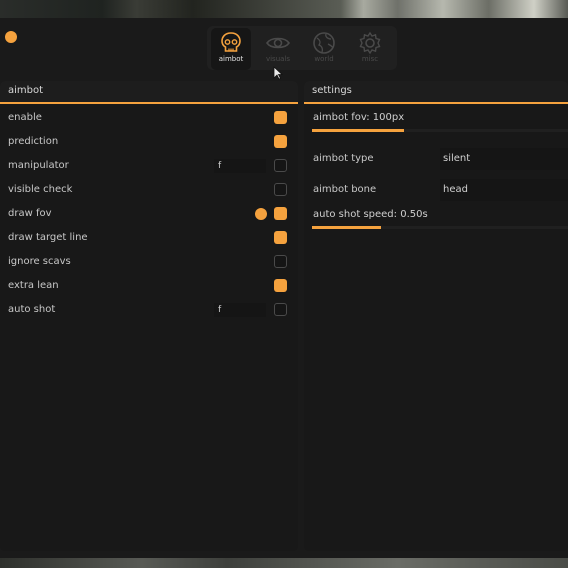  What do you see at coordinates (231, 59) in the screenshot?
I see `tab-aimbot-label: aimbot` at bounding box center [231, 59].